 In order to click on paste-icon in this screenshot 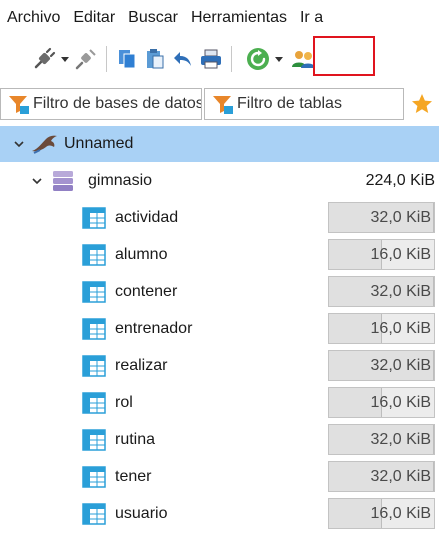, I will do `click(155, 59)`.